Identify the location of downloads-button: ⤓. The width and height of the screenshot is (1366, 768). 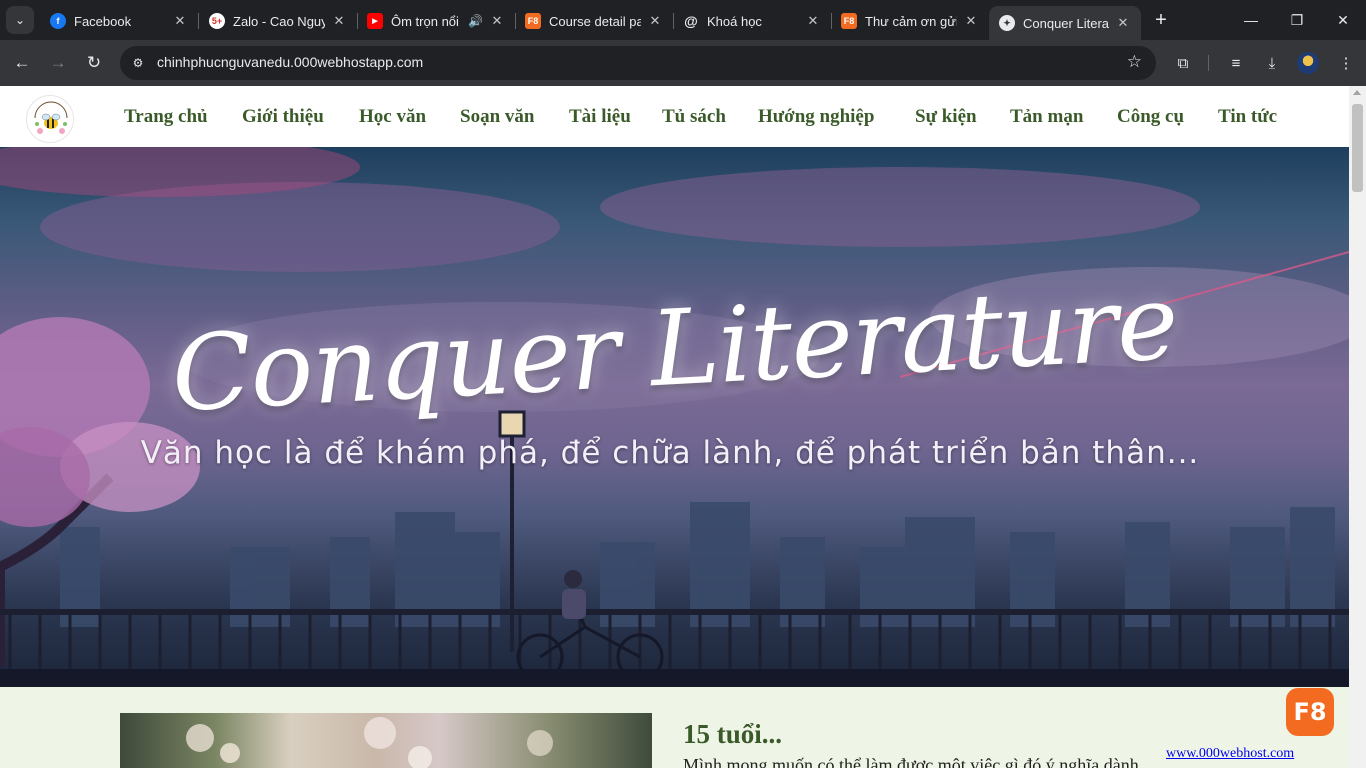
(1272, 63).